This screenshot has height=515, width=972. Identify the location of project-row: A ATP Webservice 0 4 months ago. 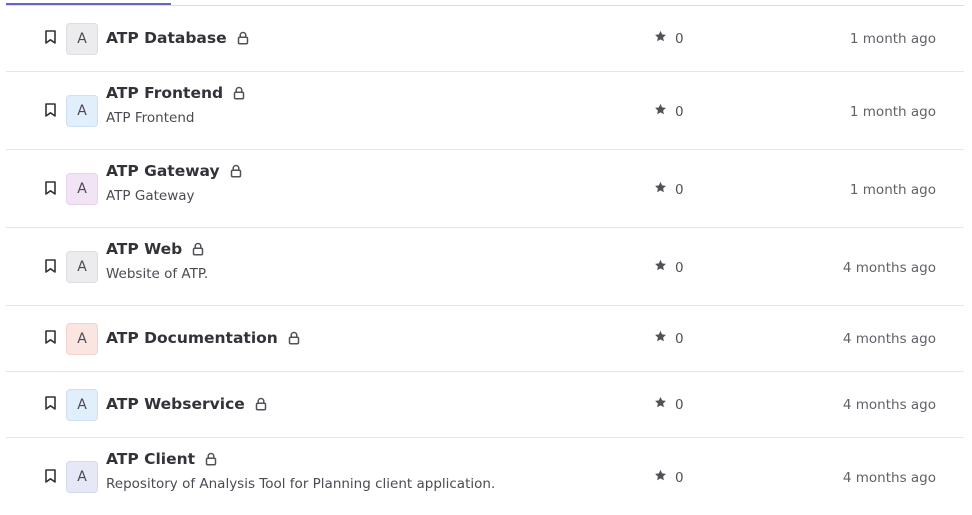
(485, 405).